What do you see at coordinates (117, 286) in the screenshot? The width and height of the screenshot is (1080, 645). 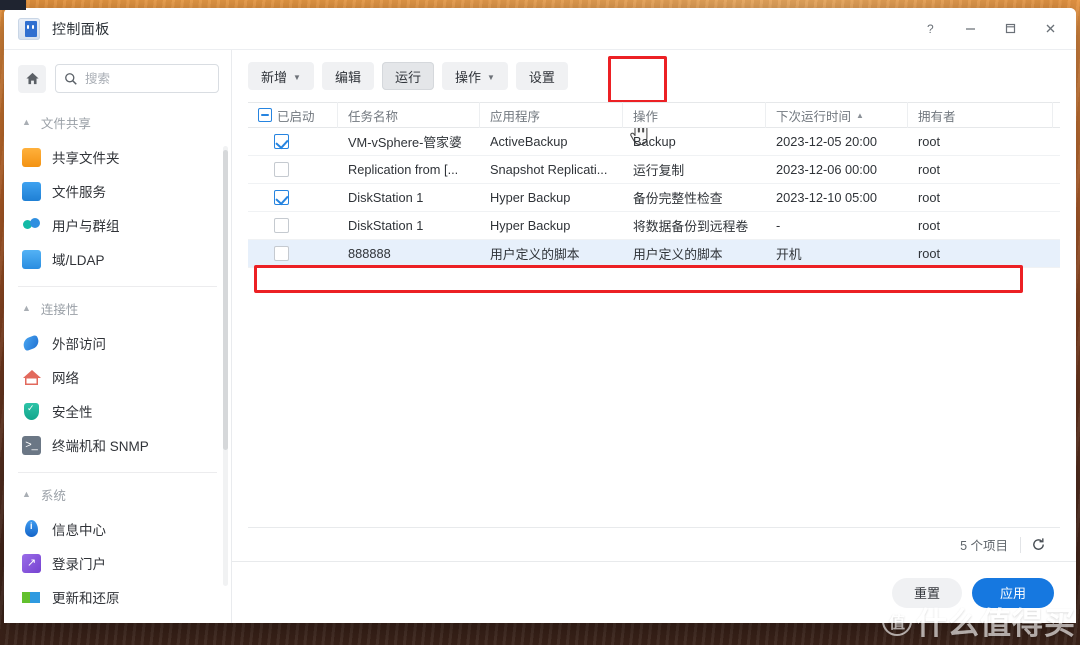 I see `sidebar-divider` at bounding box center [117, 286].